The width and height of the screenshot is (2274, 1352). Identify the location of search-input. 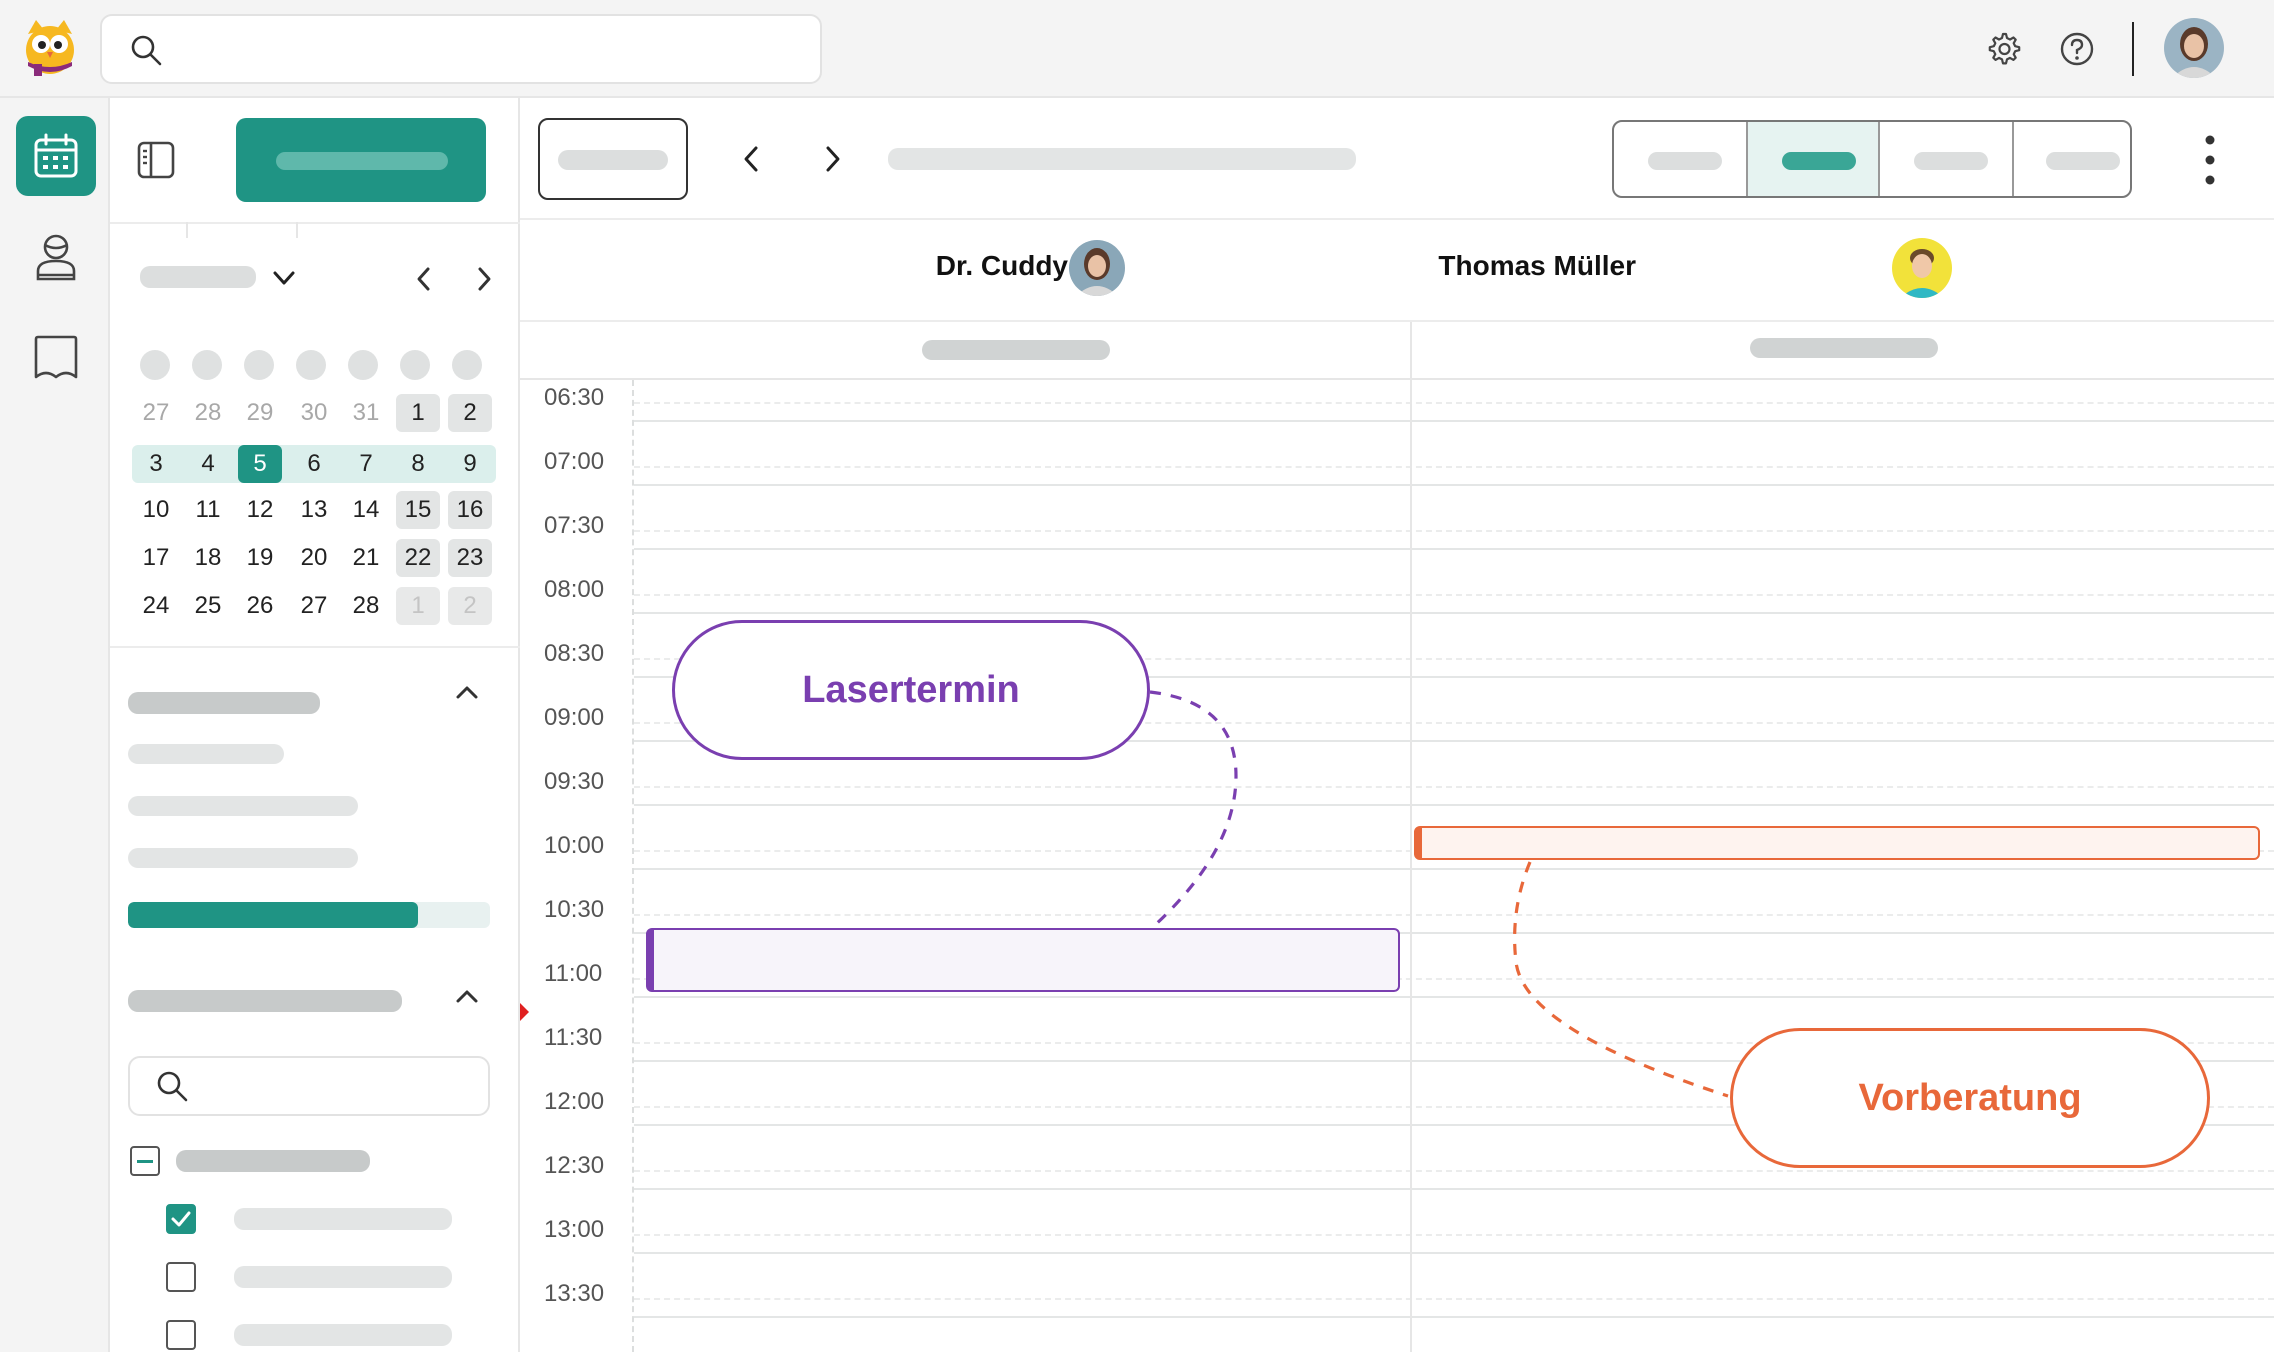
(461, 49).